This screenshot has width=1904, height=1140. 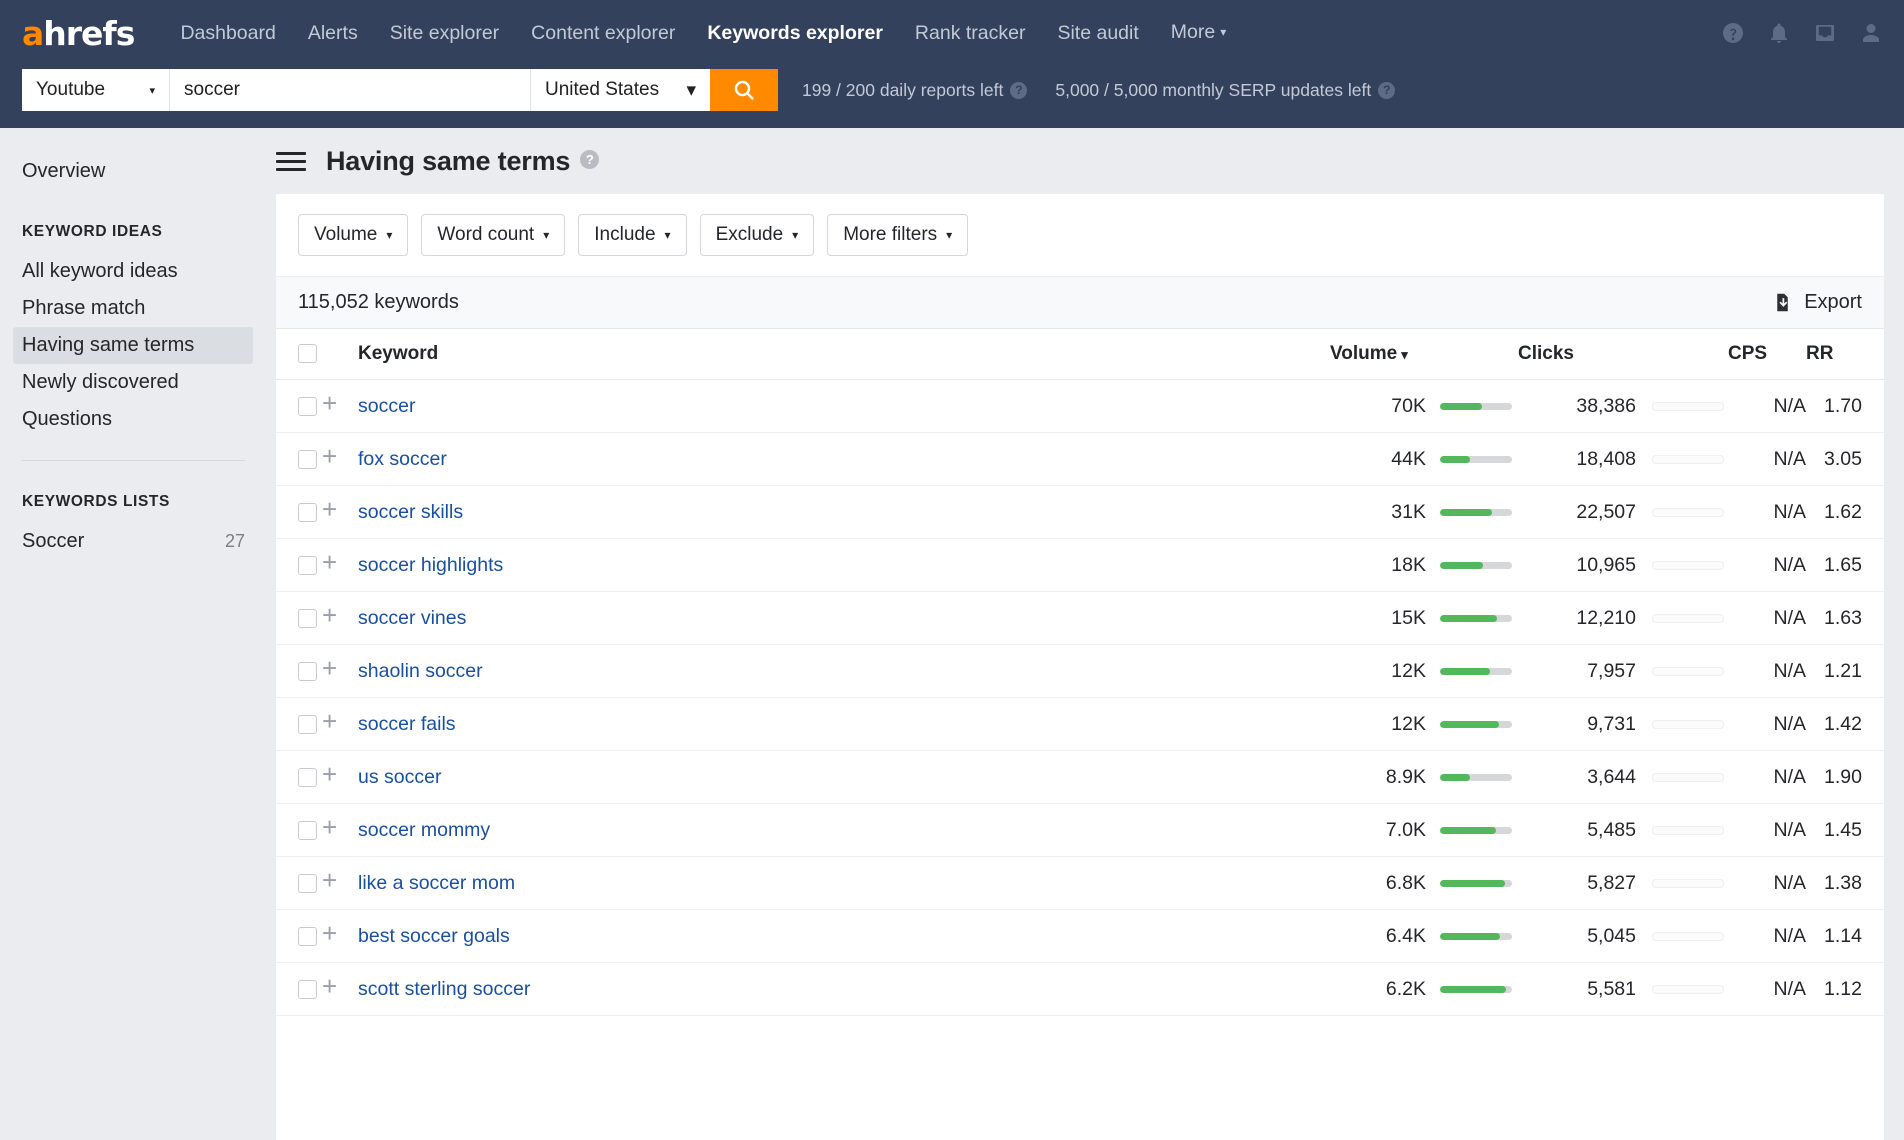 I want to click on clicks-cell: 5,485, so click(x=1577, y=830).